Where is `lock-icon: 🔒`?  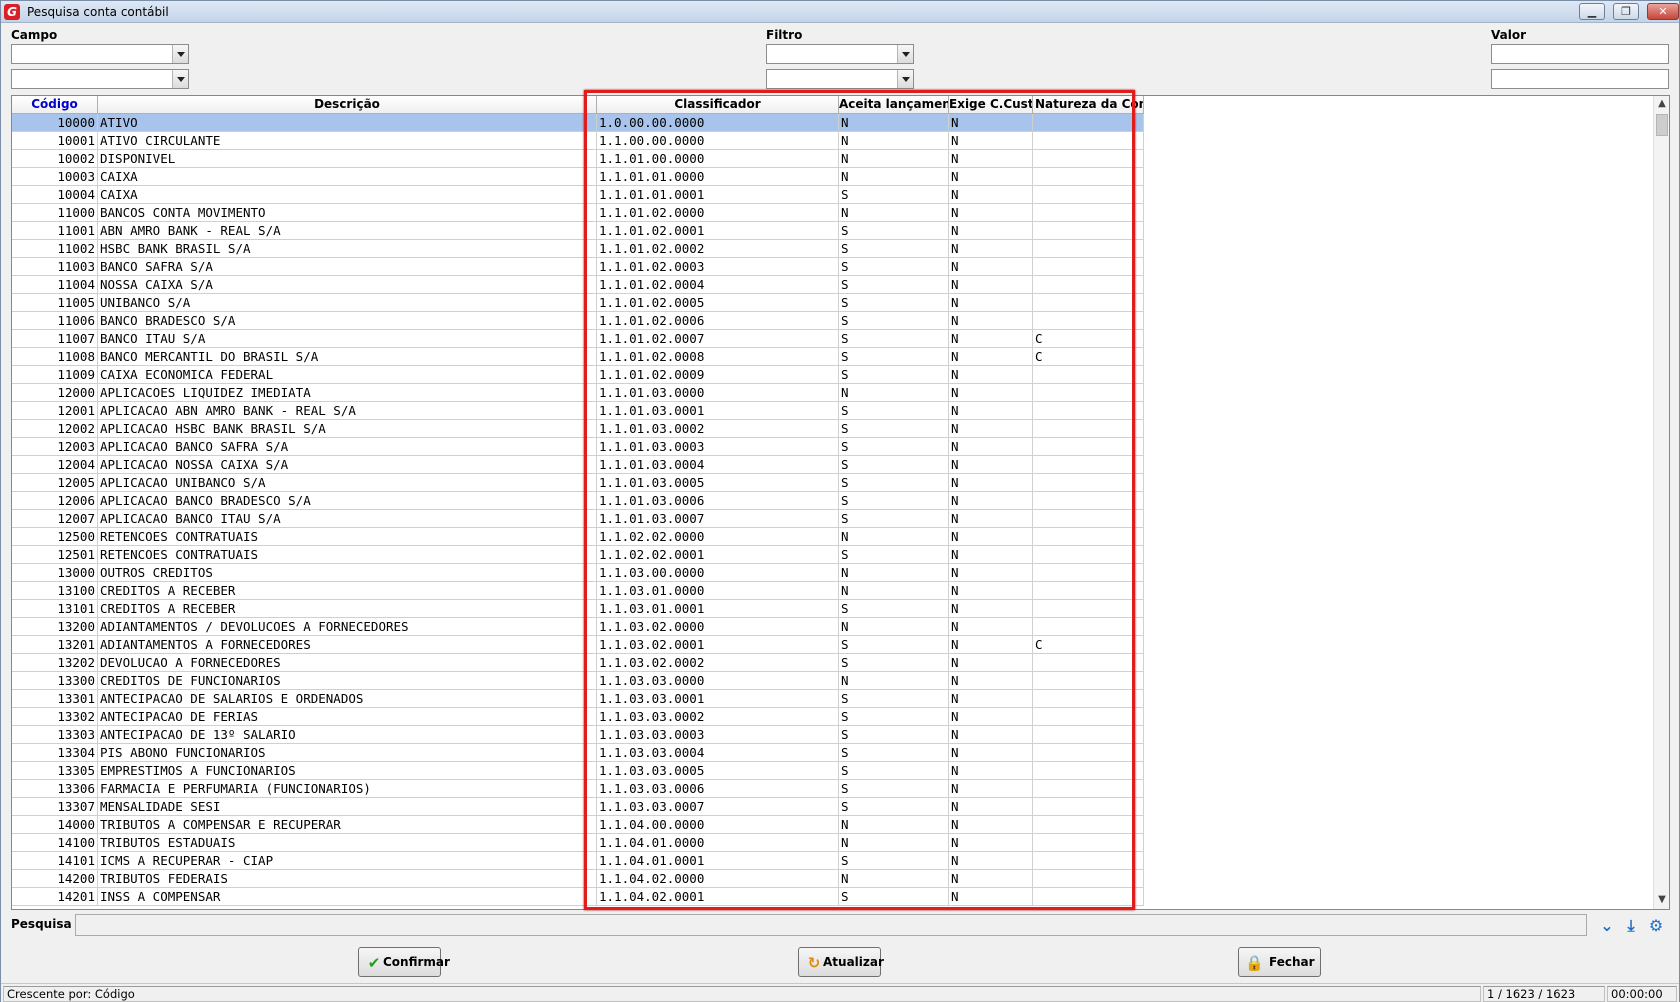 lock-icon: 🔒 is located at coordinates (1254, 963).